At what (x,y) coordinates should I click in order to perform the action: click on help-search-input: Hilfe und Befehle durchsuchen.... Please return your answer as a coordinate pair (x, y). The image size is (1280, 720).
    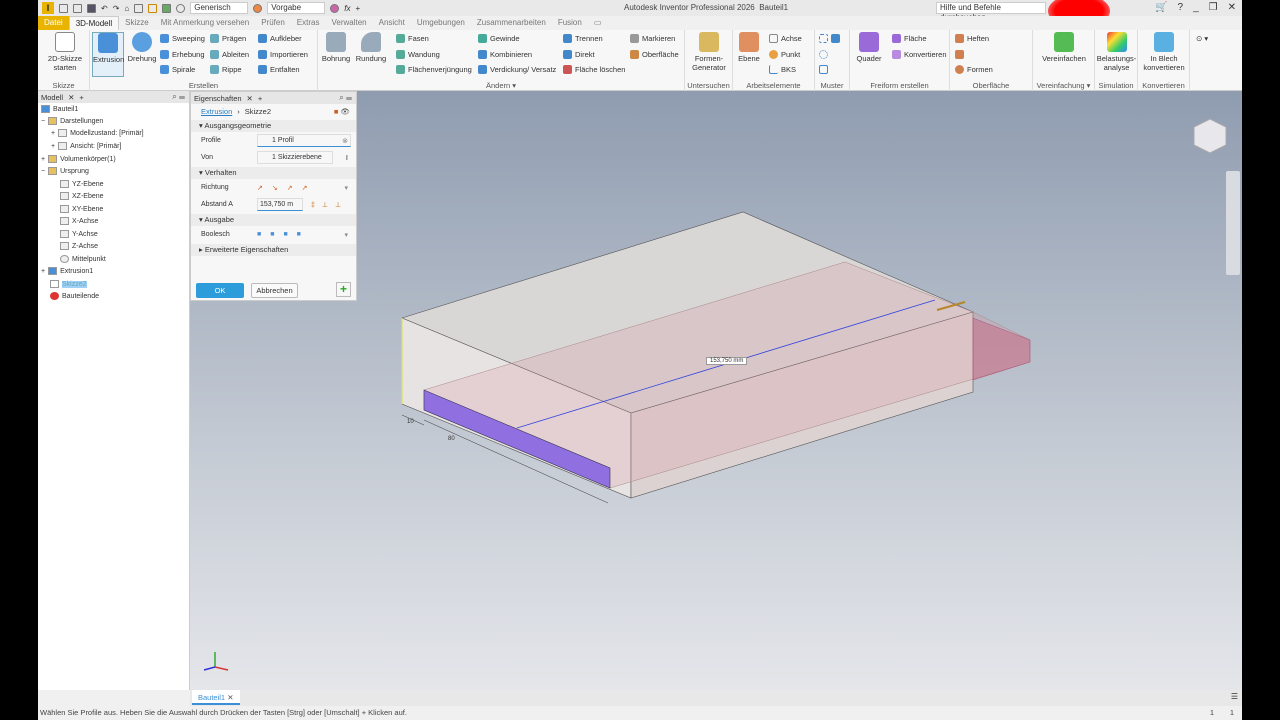
    Looking at the image, I should click on (991, 12).